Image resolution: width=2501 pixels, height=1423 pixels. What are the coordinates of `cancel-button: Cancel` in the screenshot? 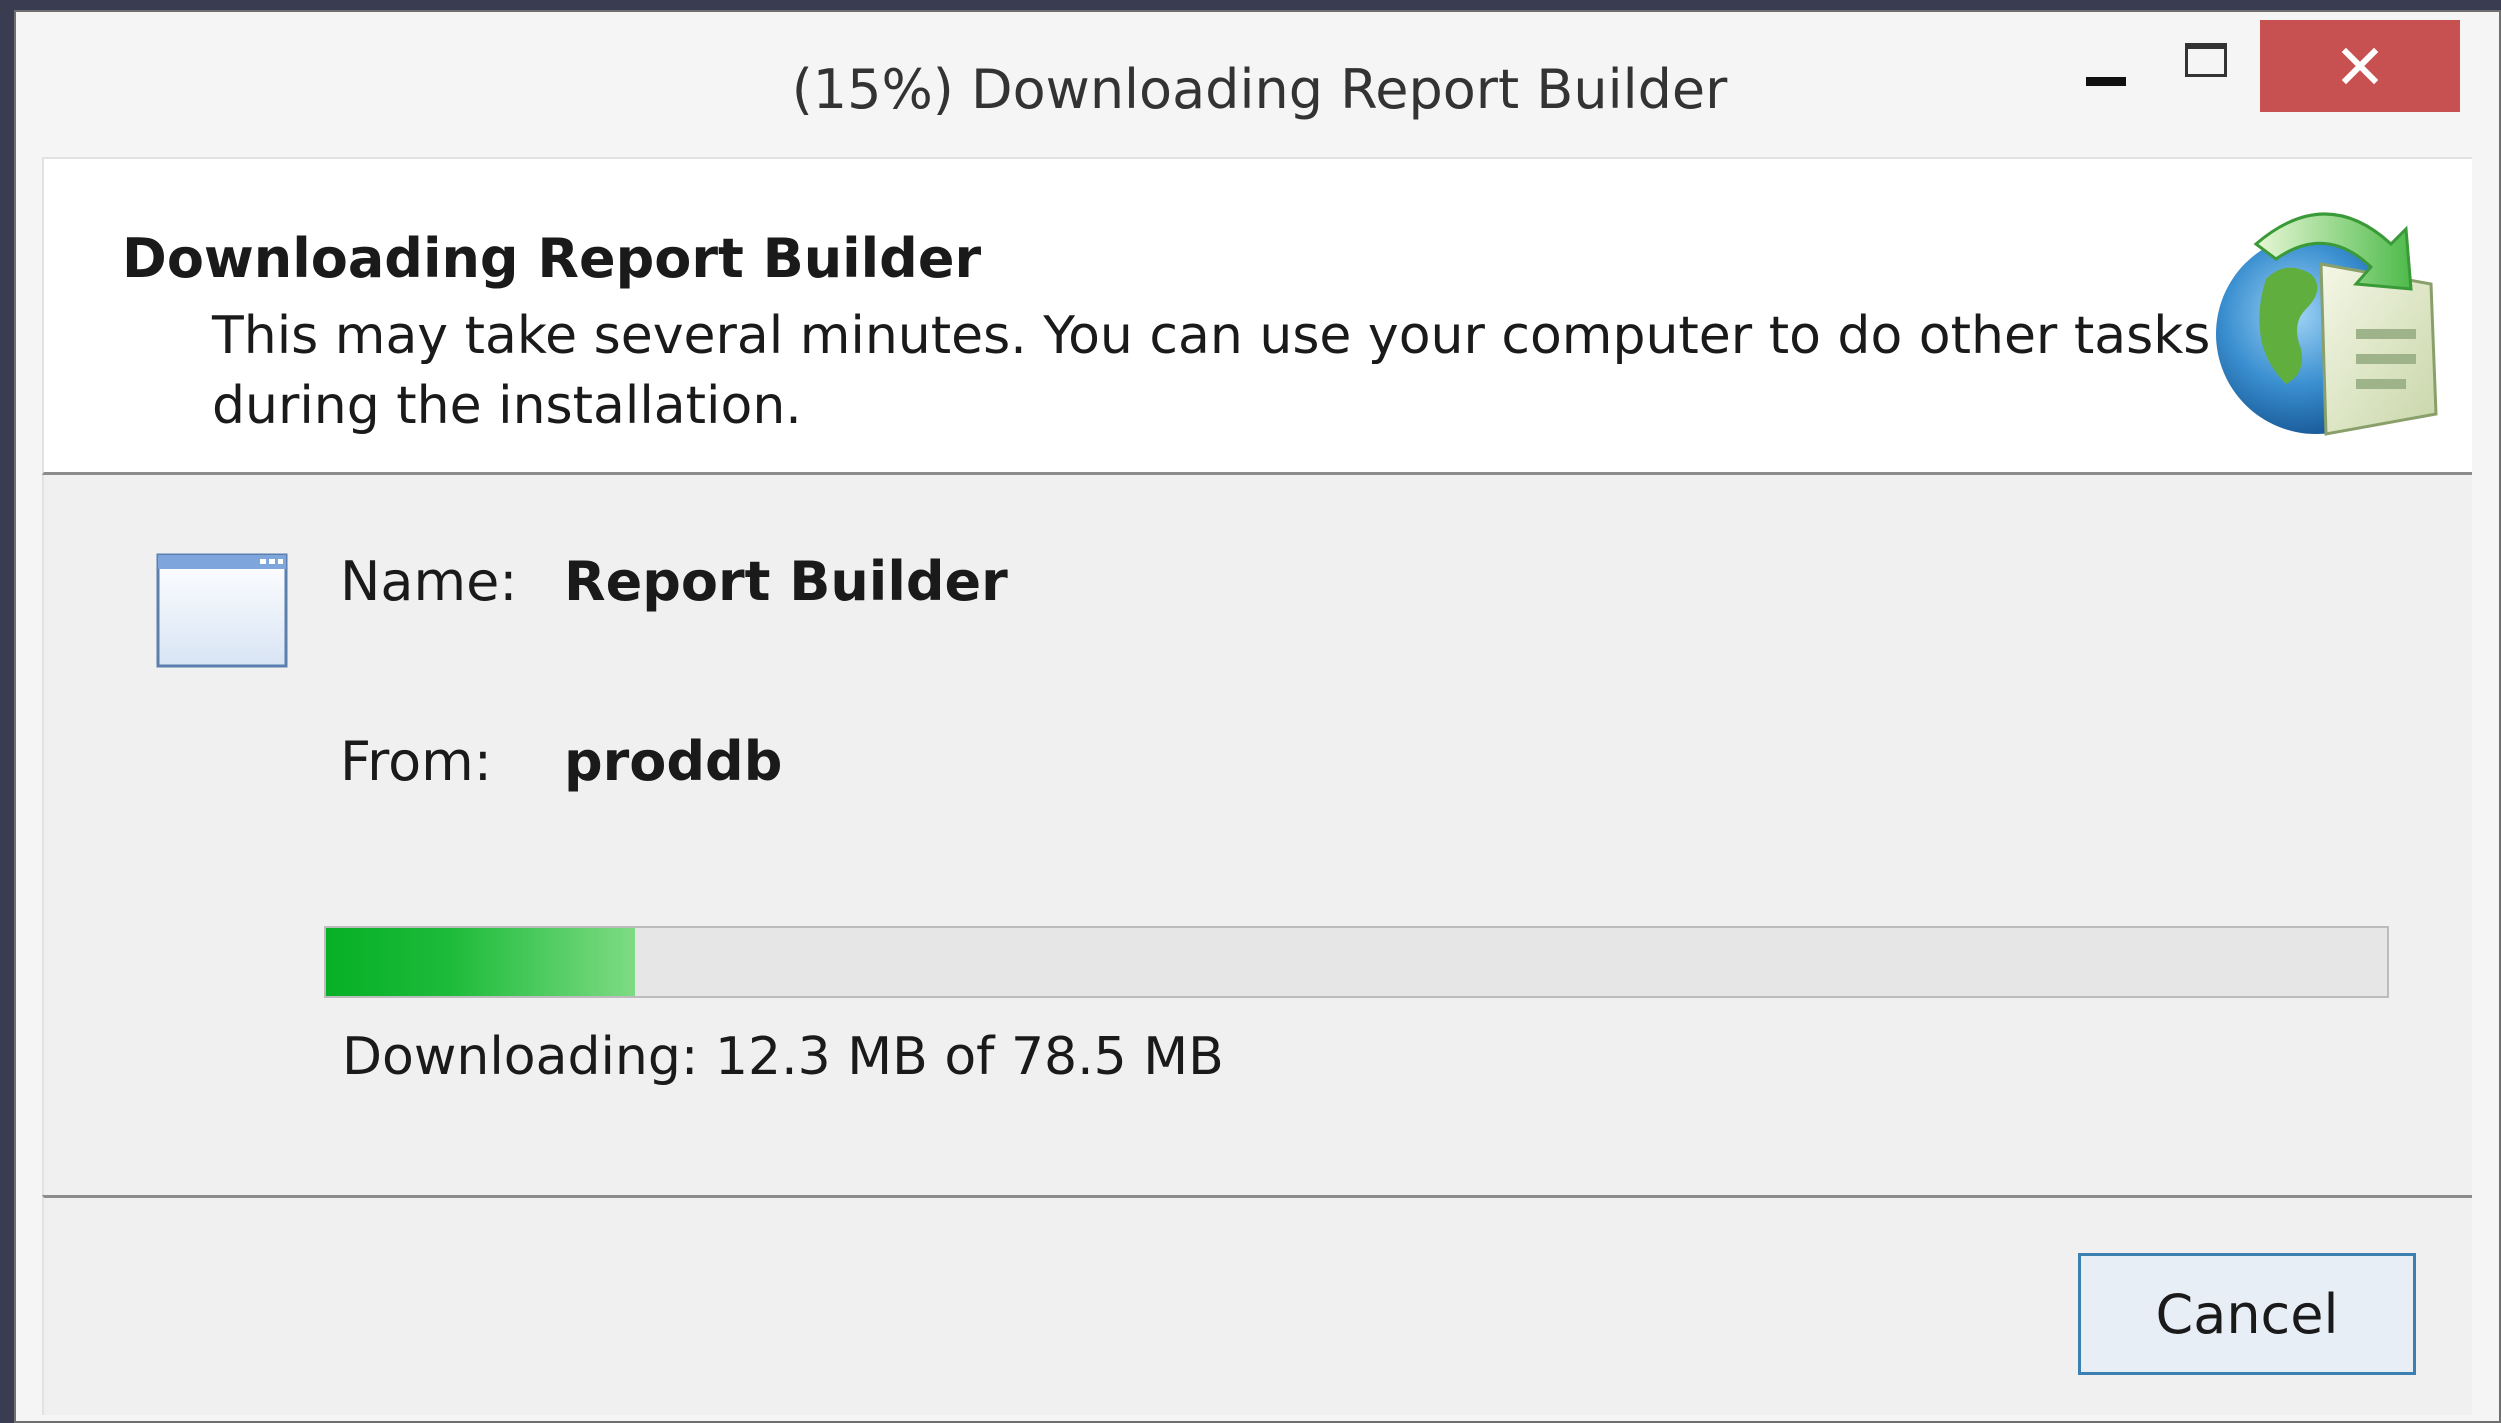 It's located at (2247, 1314).